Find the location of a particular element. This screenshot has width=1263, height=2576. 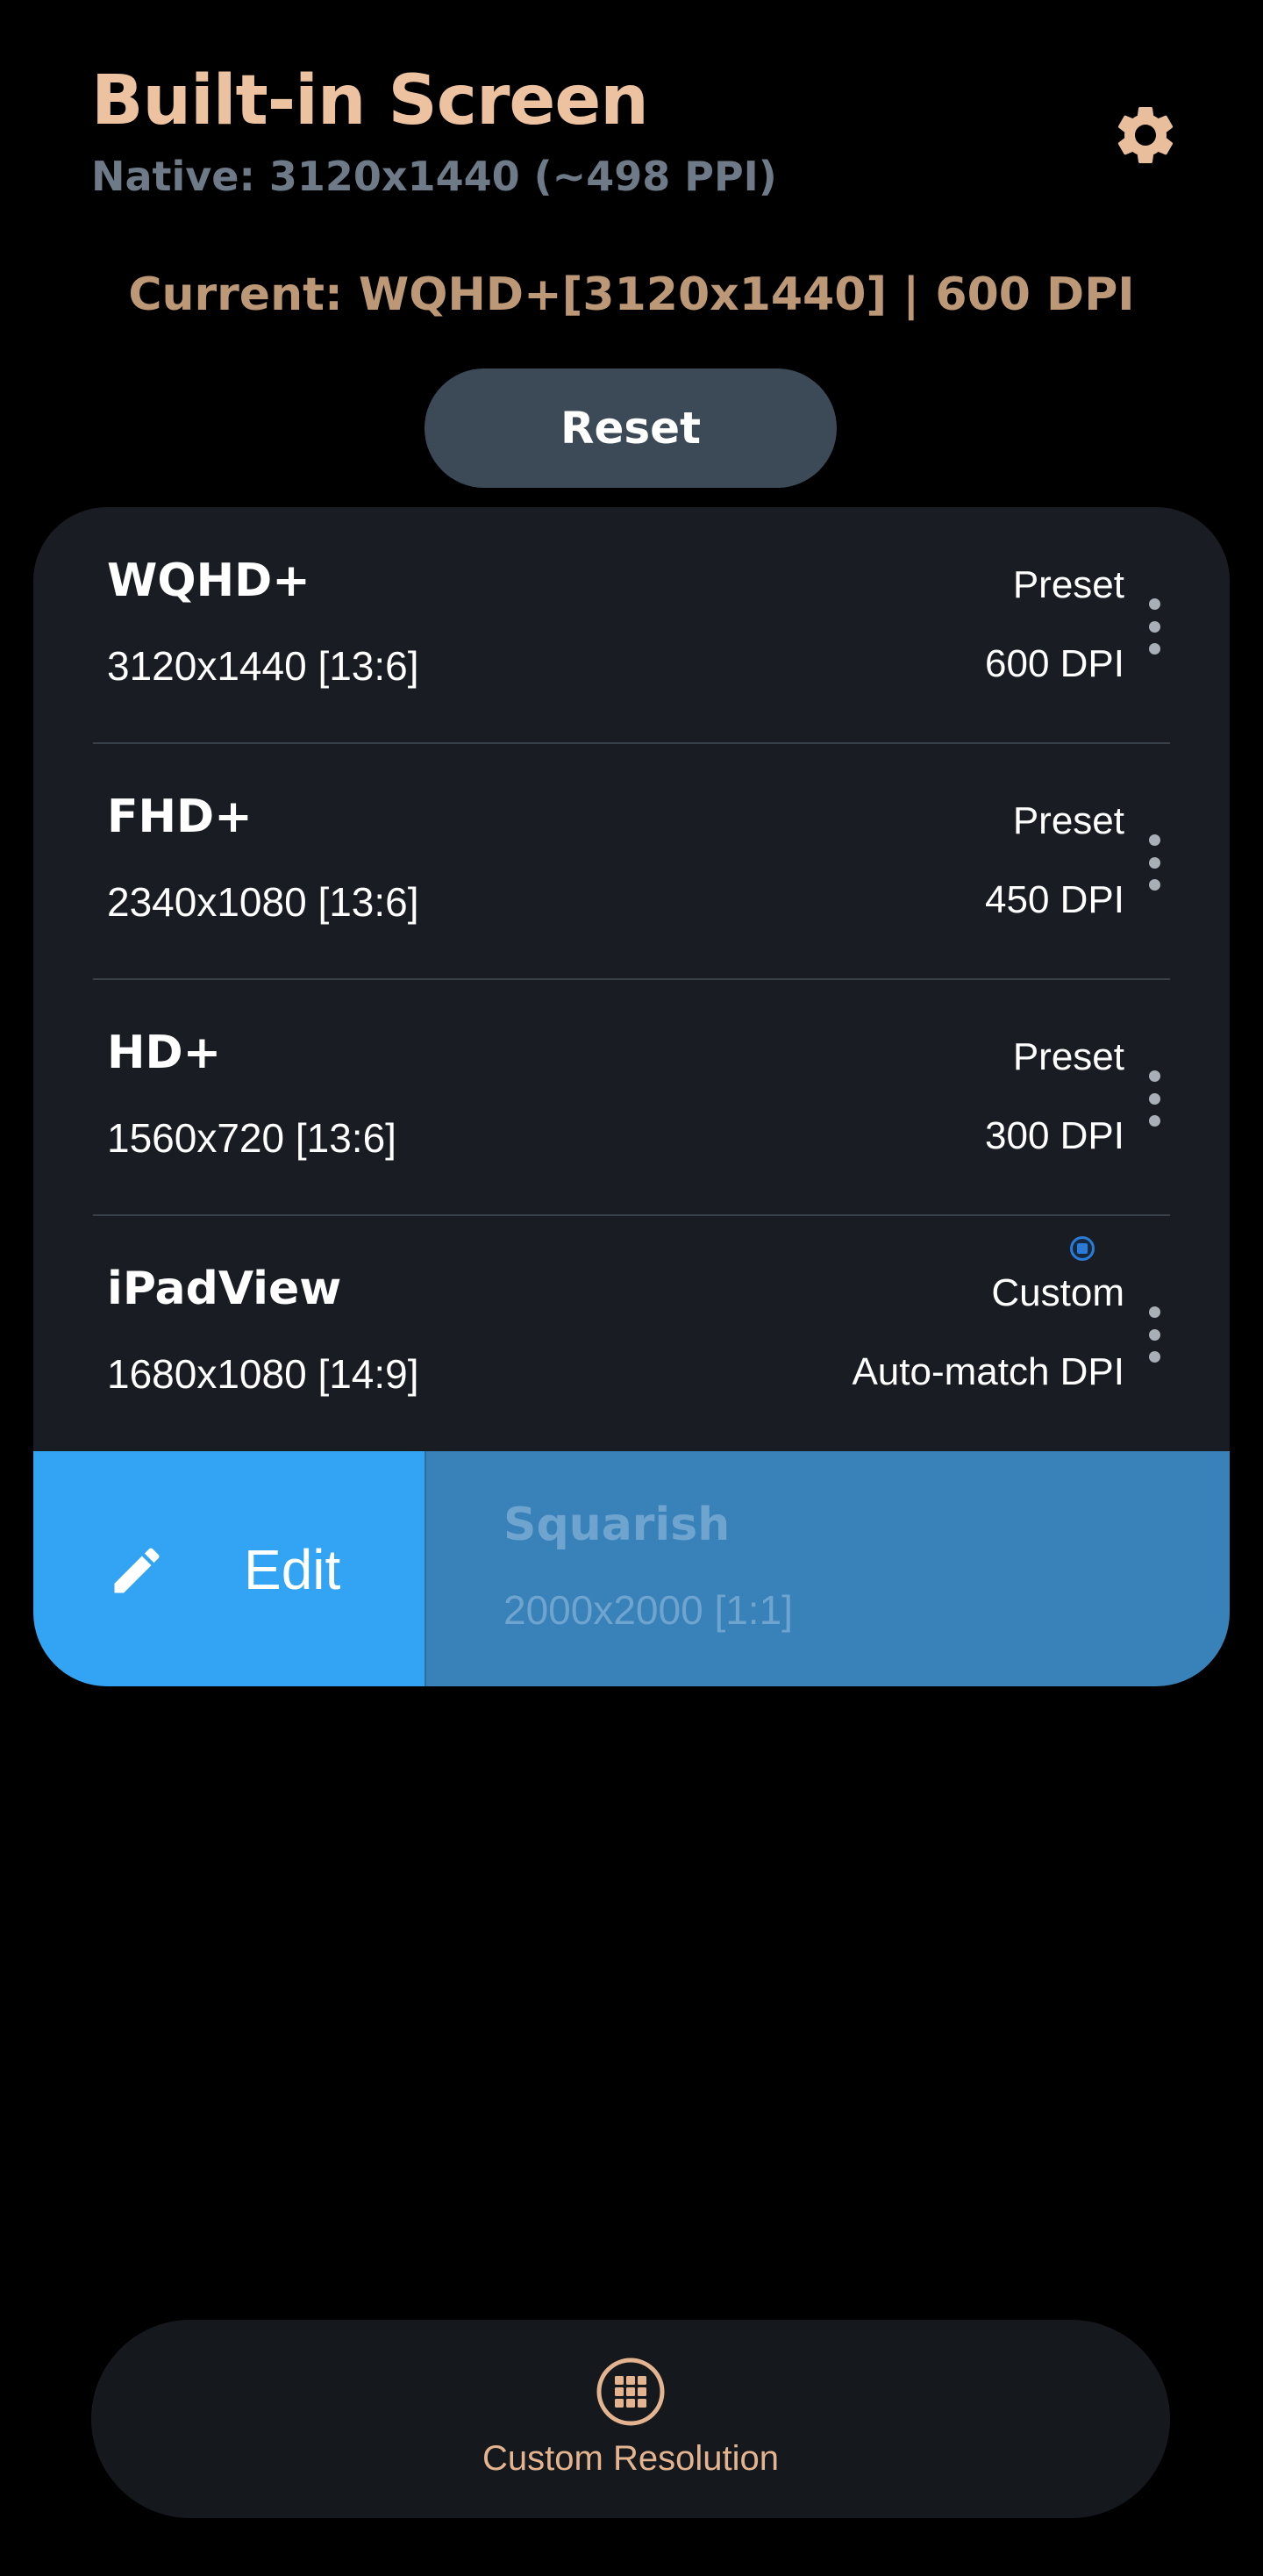

custom-resolution-button: Custom Resolution is located at coordinates (630, 2419).